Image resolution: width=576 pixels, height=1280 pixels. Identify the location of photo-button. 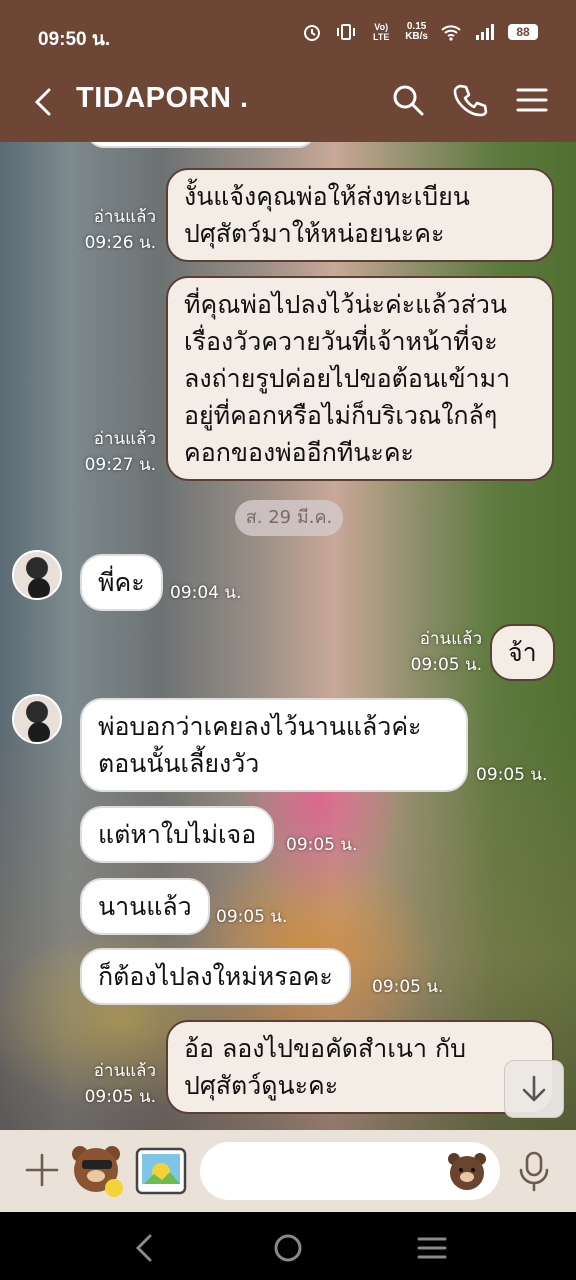
(161, 1171).